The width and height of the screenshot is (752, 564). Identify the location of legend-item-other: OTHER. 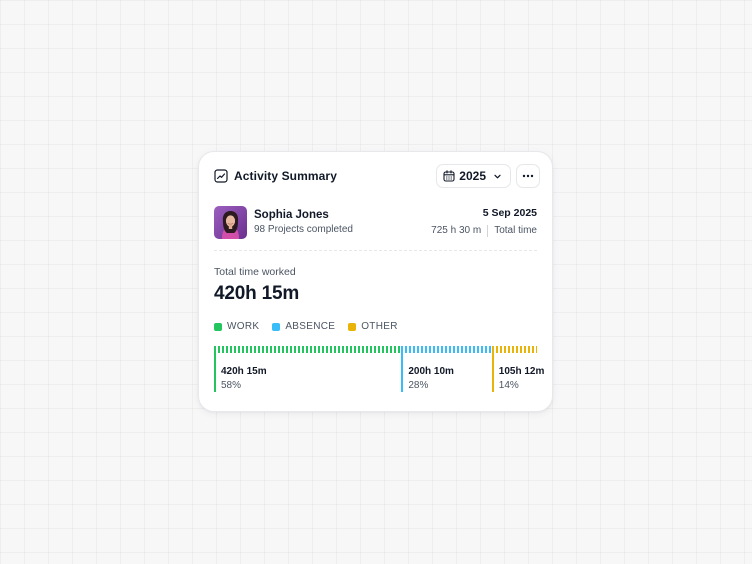
(373, 326).